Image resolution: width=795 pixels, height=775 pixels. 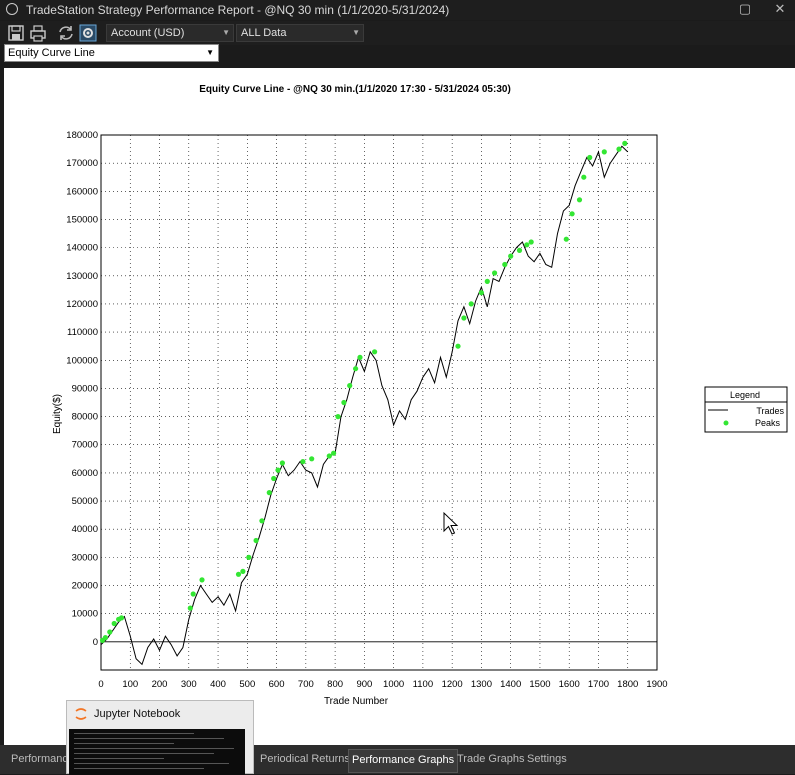 What do you see at coordinates (745, 9) in the screenshot?
I see `minimize-icon: ▢` at bounding box center [745, 9].